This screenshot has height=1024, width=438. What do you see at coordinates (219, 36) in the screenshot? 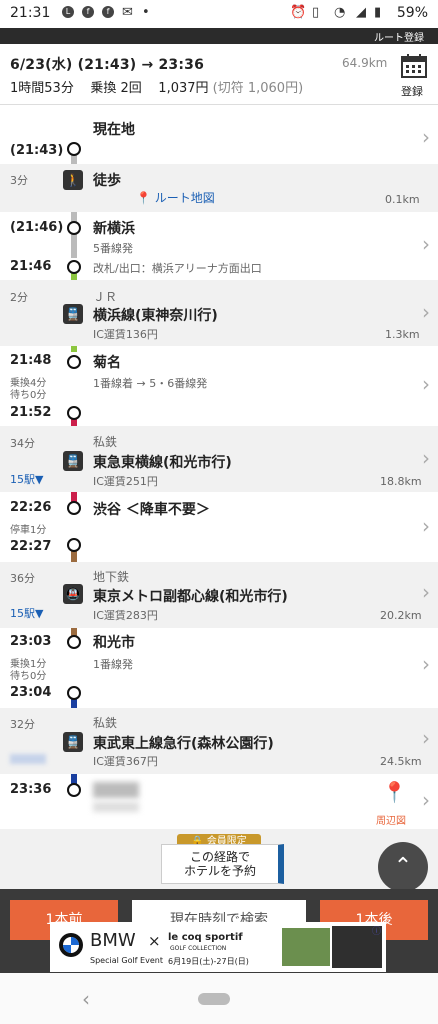
I see `register-bar: ルート登録` at bounding box center [219, 36].